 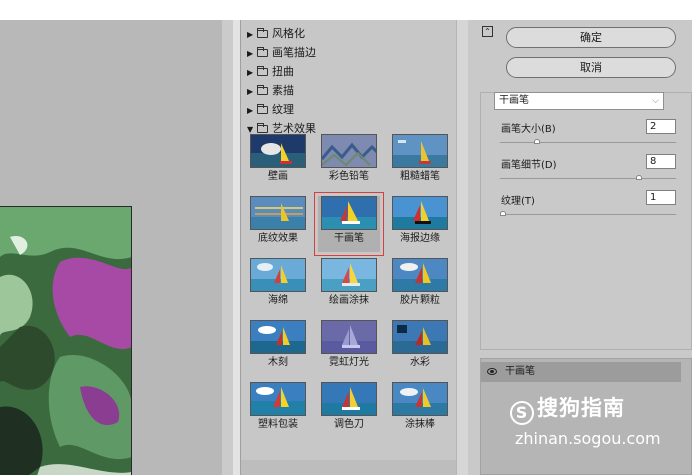 I want to click on filter-thumb-cutout: 木刻, so click(x=278, y=348).